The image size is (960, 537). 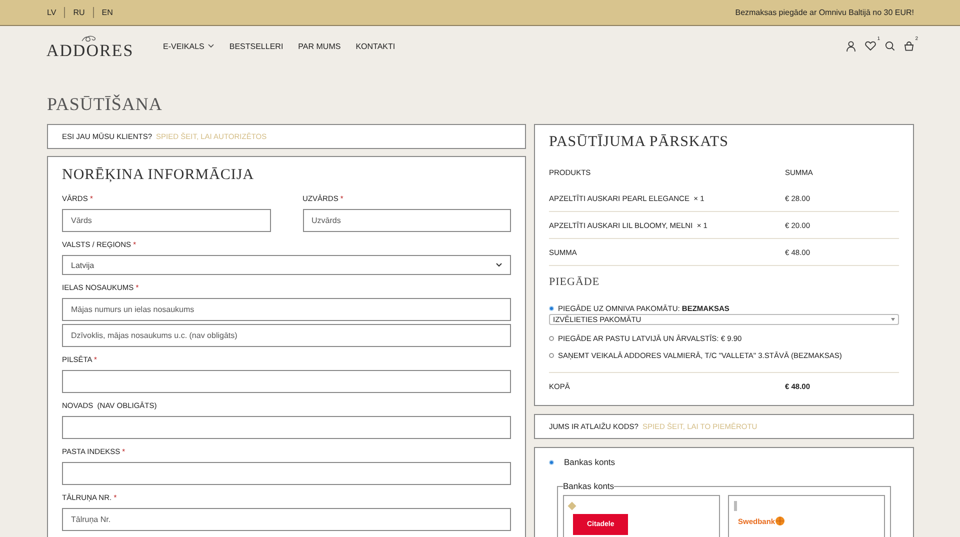 What do you see at coordinates (780, 521) in the screenshot?
I see `sun-icon` at bounding box center [780, 521].